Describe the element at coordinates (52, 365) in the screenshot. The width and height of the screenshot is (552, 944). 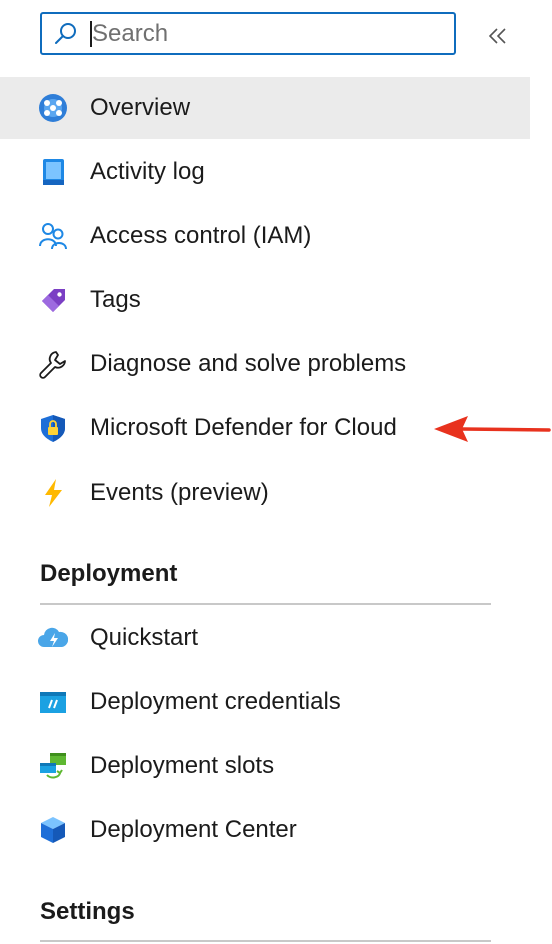
I see `wrench-icon` at that location.